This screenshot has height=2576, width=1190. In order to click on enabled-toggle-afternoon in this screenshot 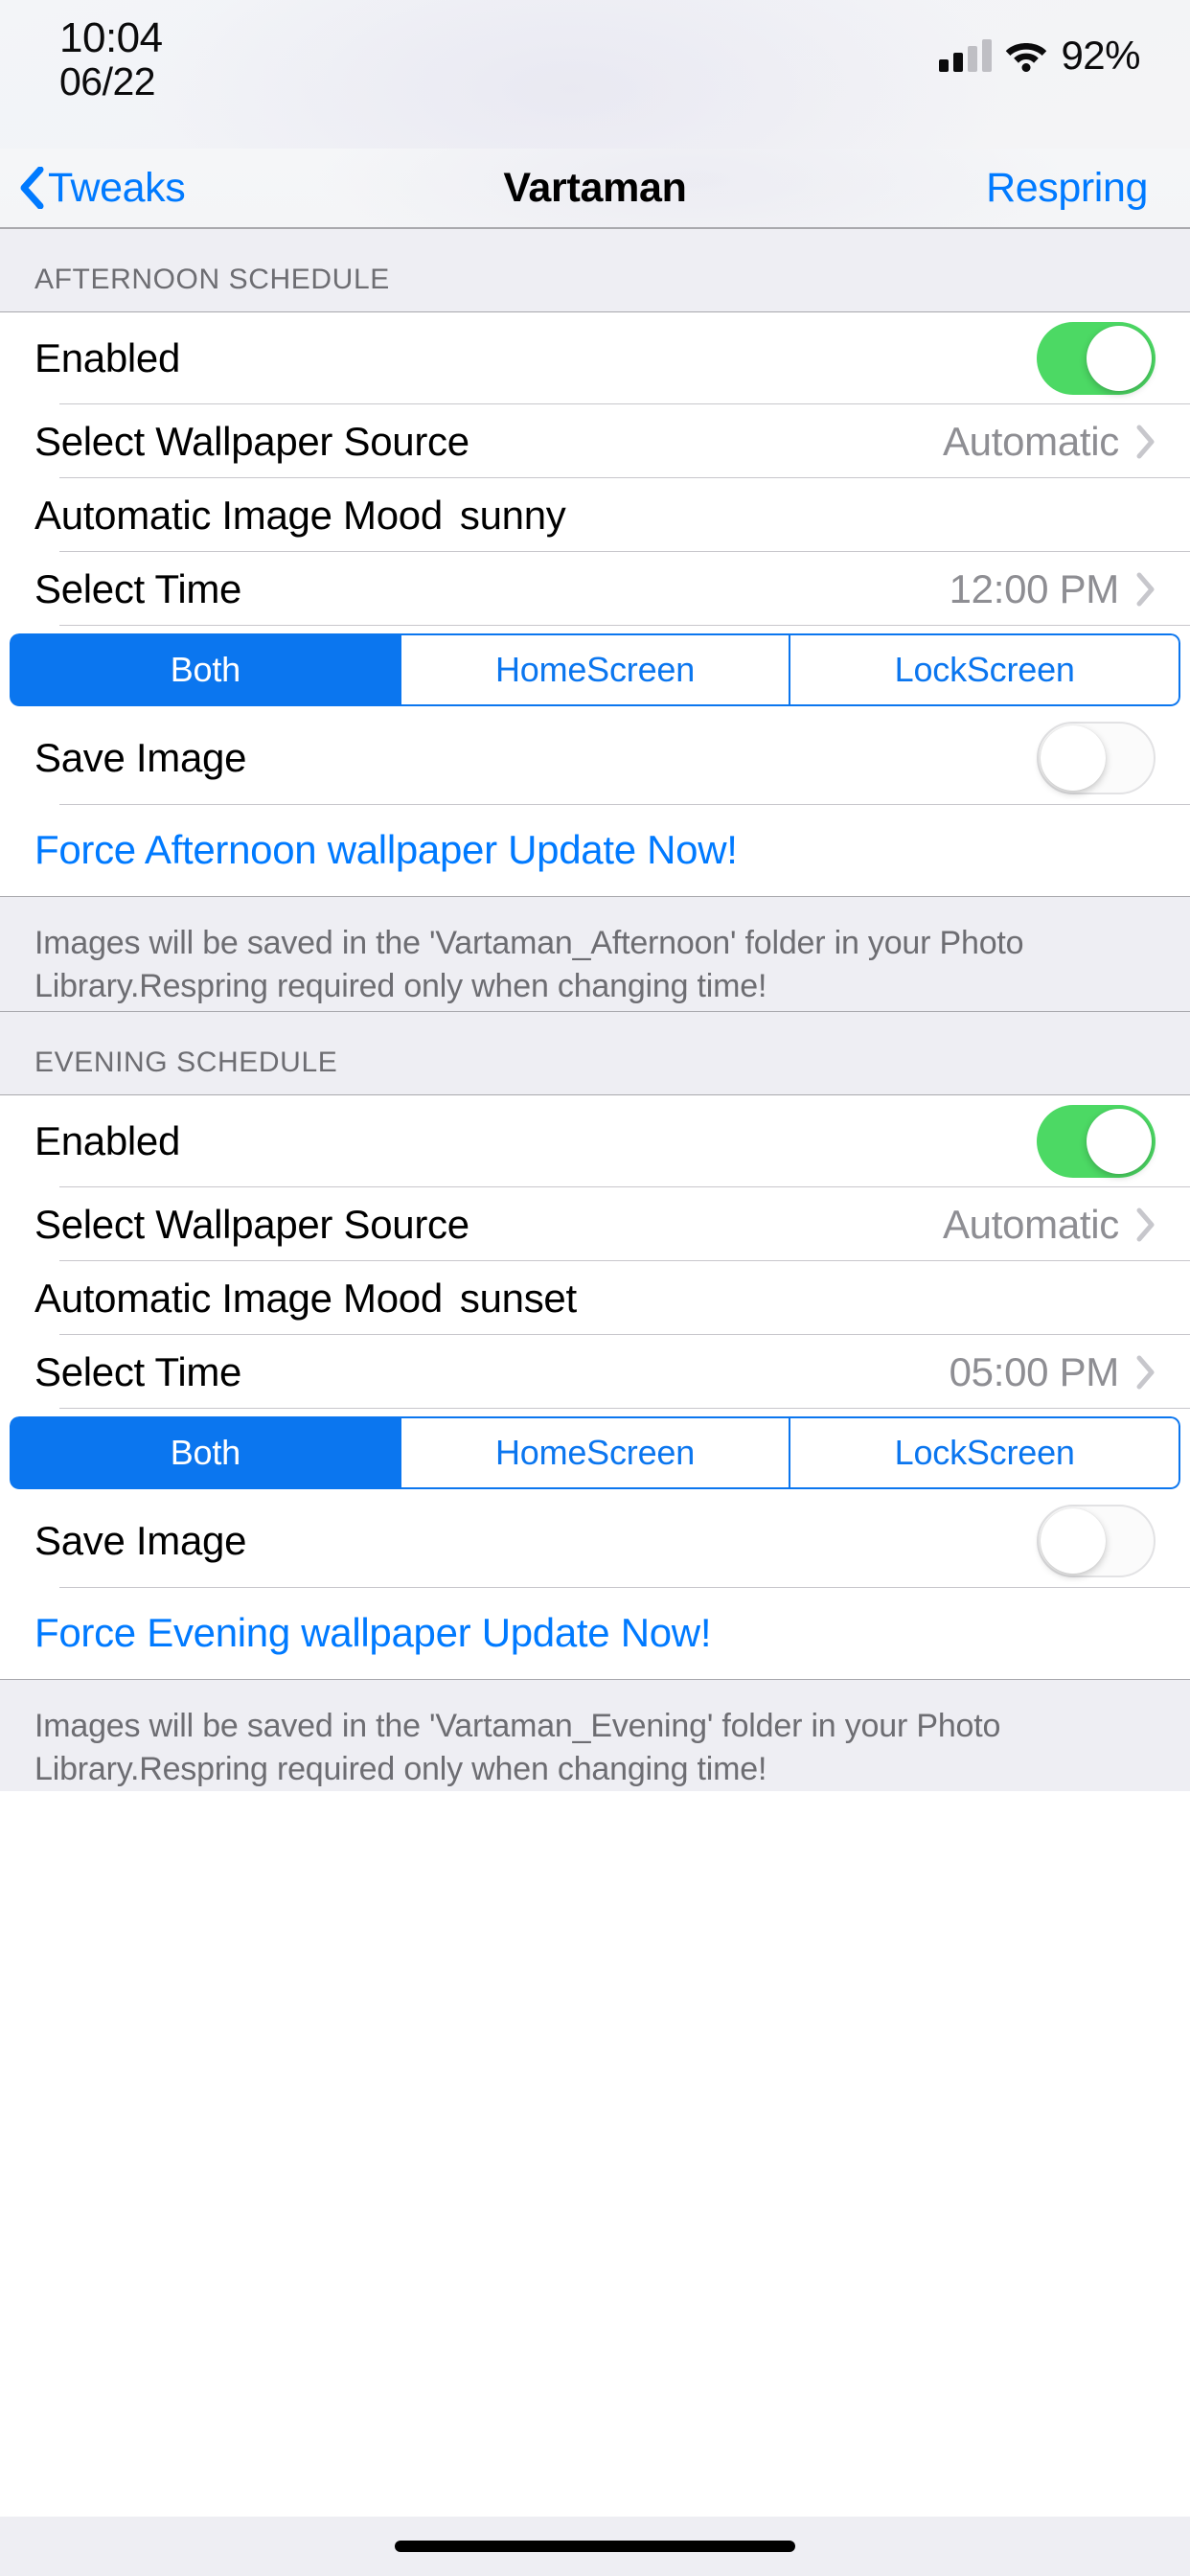, I will do `click(1097, 358)`.